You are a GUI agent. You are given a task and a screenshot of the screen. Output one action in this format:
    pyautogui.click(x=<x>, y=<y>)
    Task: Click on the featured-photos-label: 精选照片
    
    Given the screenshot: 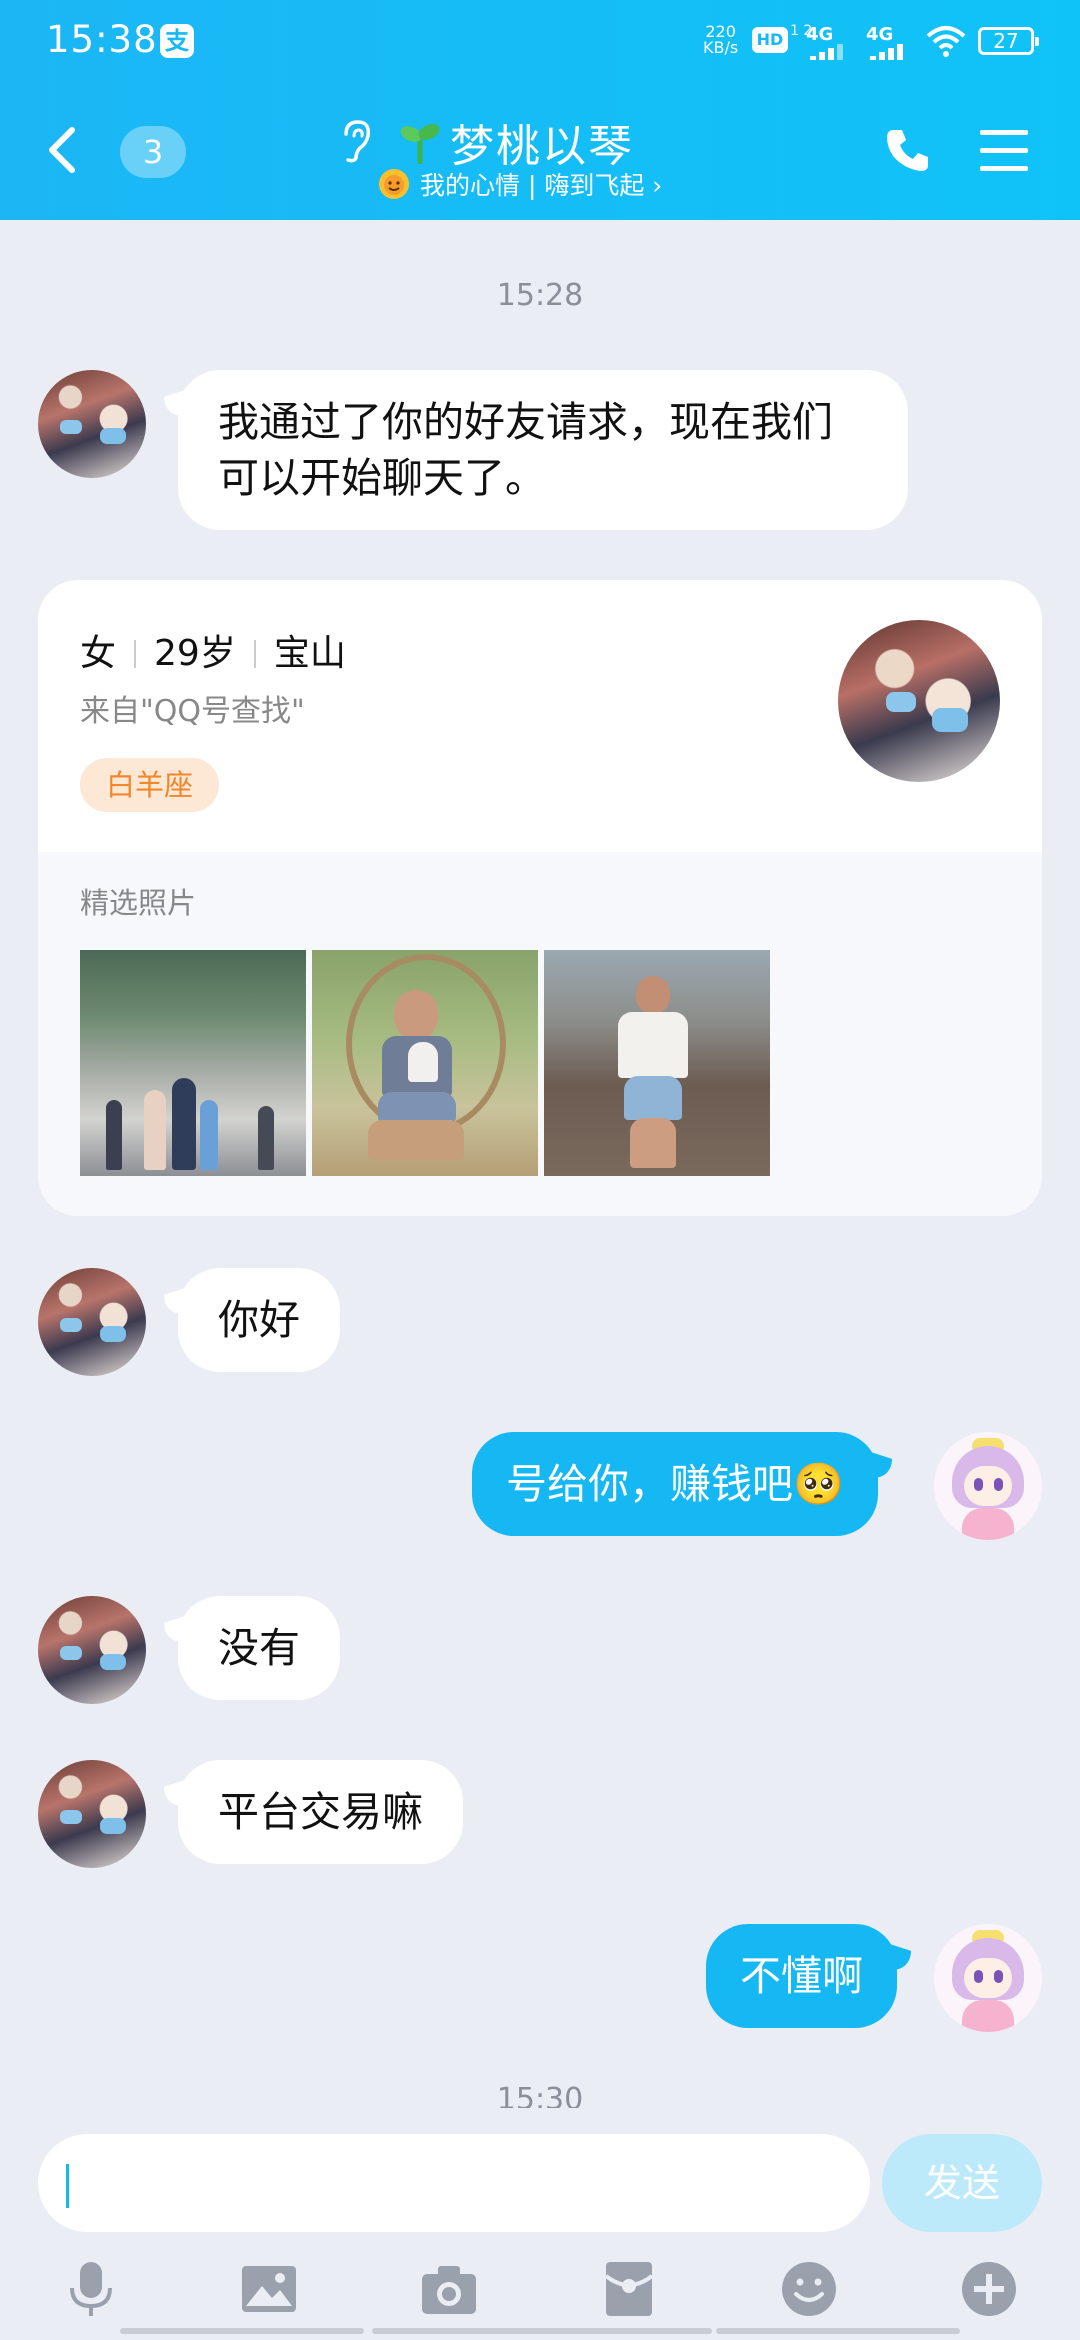 What is the action you would take?
    pyautogui.click(x=138, y=903)
    